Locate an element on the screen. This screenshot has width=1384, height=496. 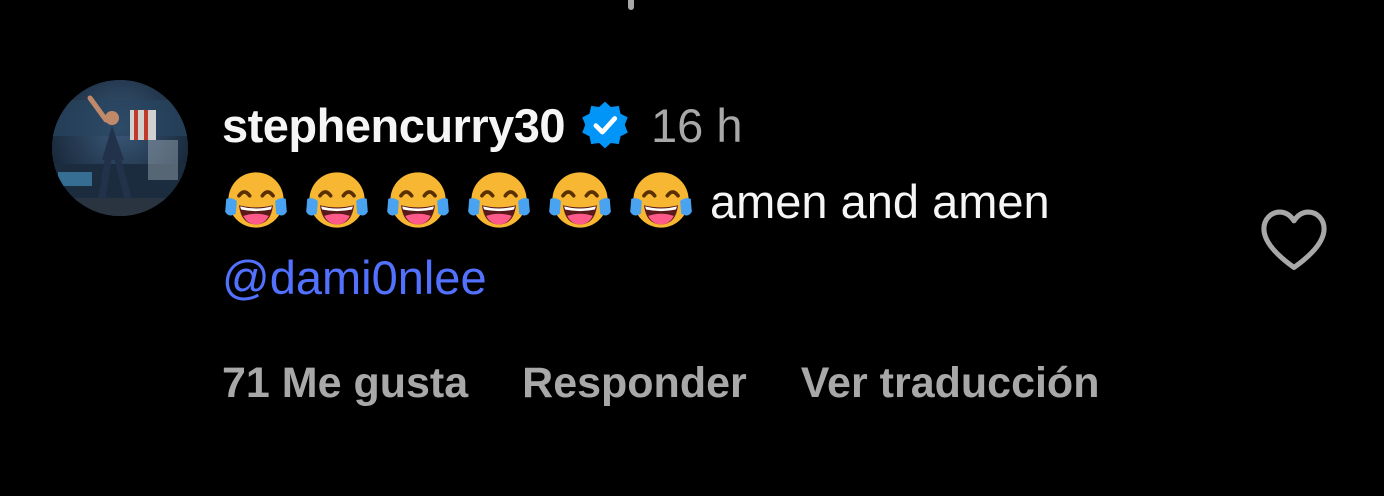
see-translation-button: Ver traducción is located at coordinates (950, 383).